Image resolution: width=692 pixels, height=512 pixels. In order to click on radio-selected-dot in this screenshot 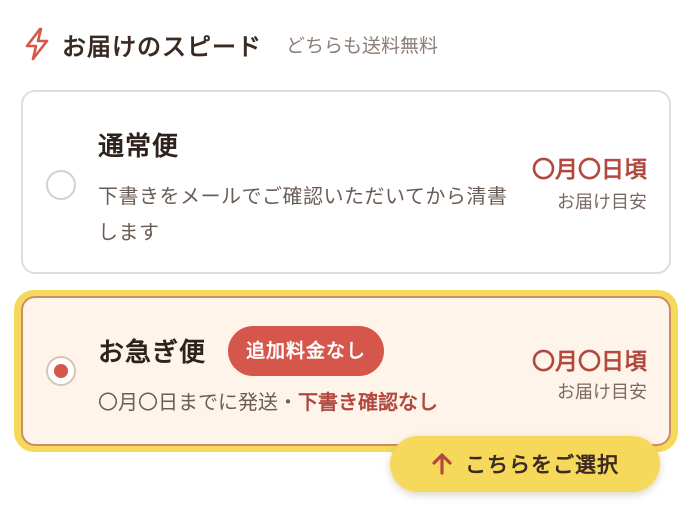, I will do `click(61, 371)`.